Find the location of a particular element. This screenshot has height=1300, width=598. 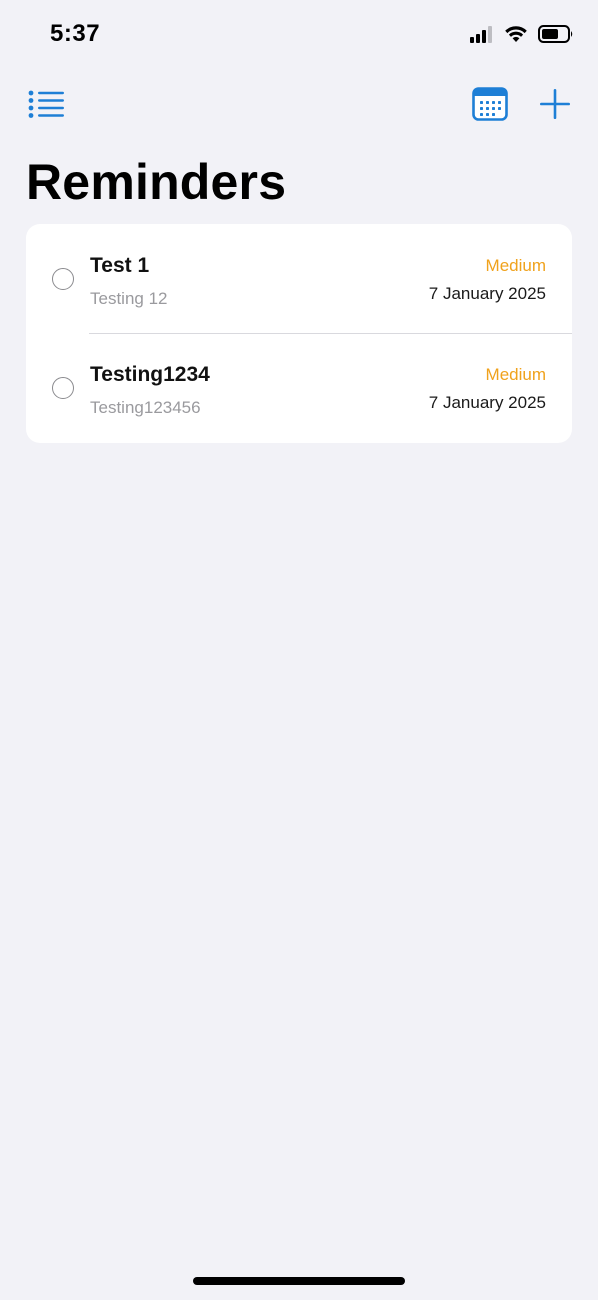

home-indicator is located at coordinates (299, 1281).